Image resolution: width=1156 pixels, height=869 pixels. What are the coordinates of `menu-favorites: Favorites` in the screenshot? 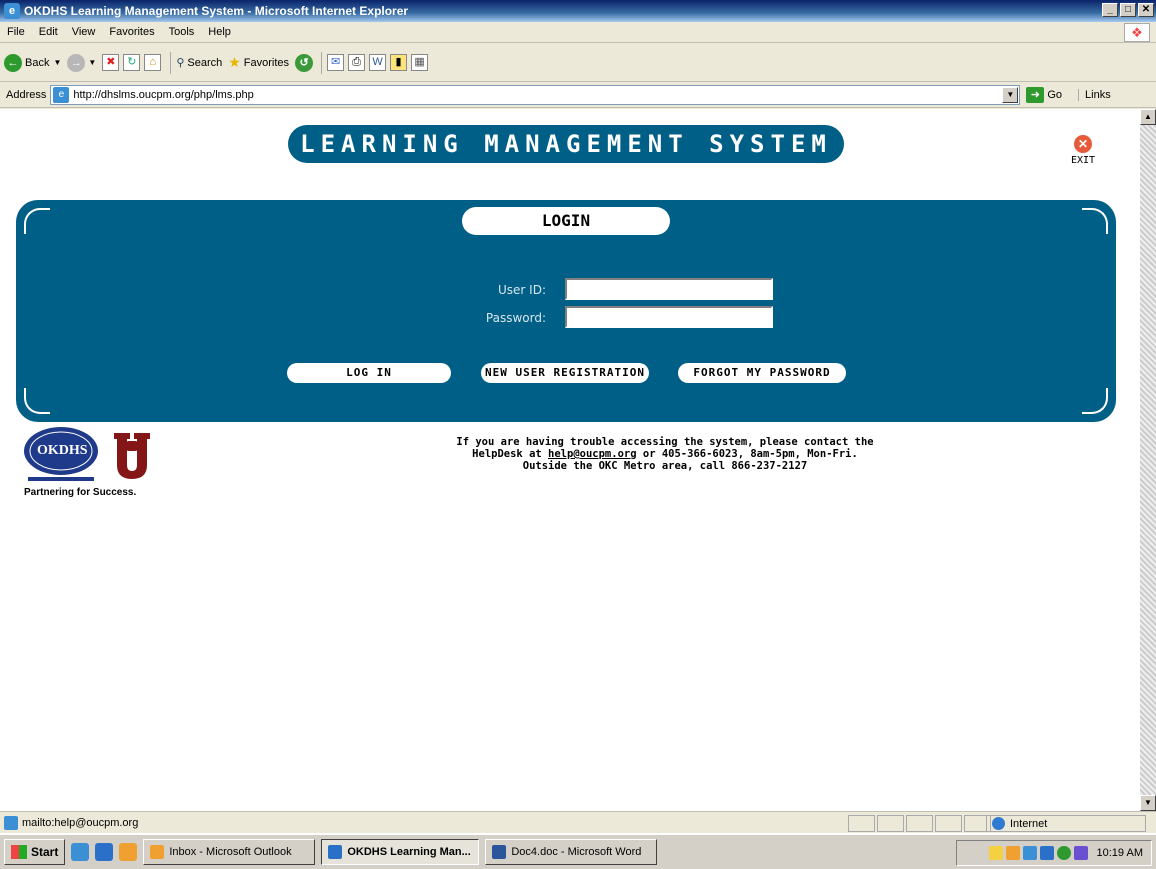 It's located at (131, 32).